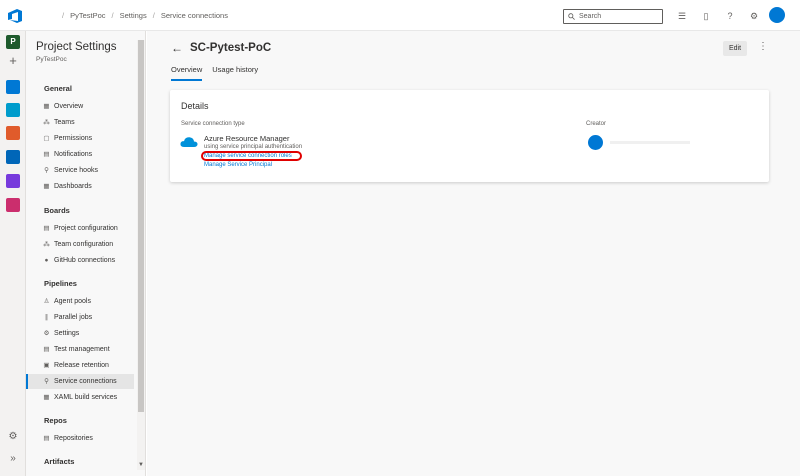  I want to click on teams-icon: ⁂, so click(46, 122).